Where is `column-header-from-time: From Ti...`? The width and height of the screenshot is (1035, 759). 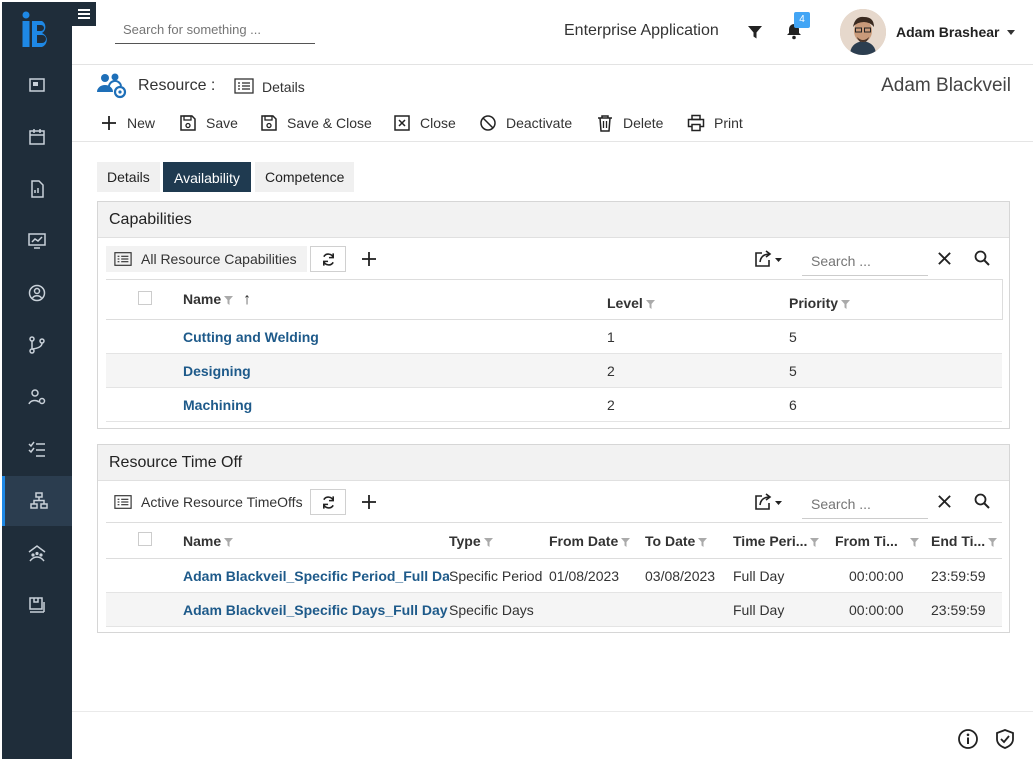 column-header-from-time: From Ti... is located at coordinates (883, 540).